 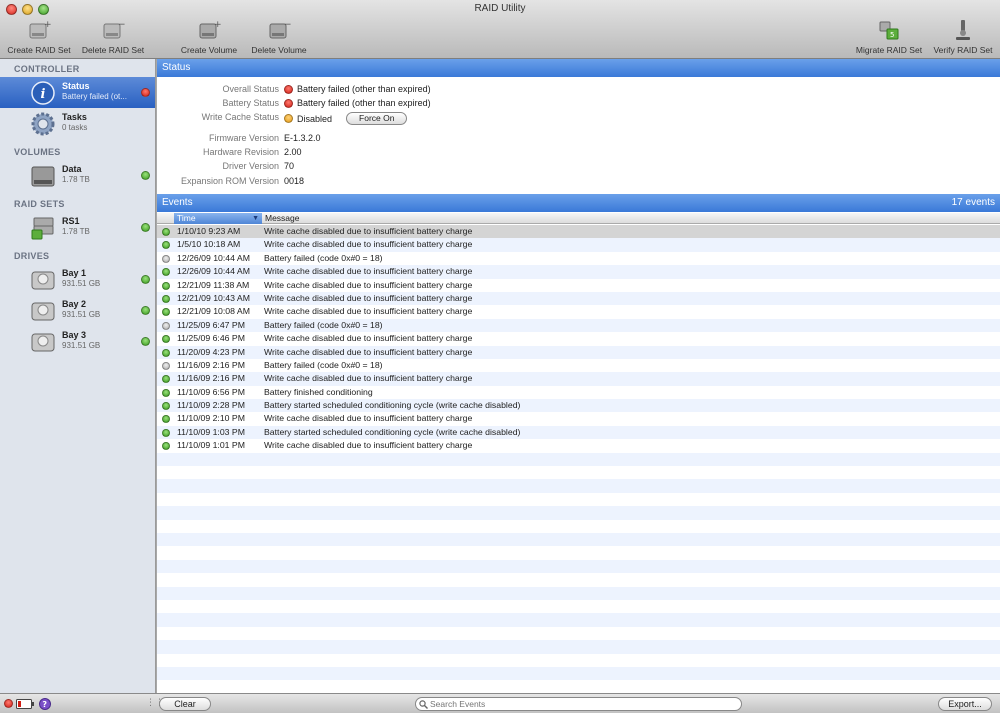 I want to click on svg-text: i, so click(x=43, y=94).